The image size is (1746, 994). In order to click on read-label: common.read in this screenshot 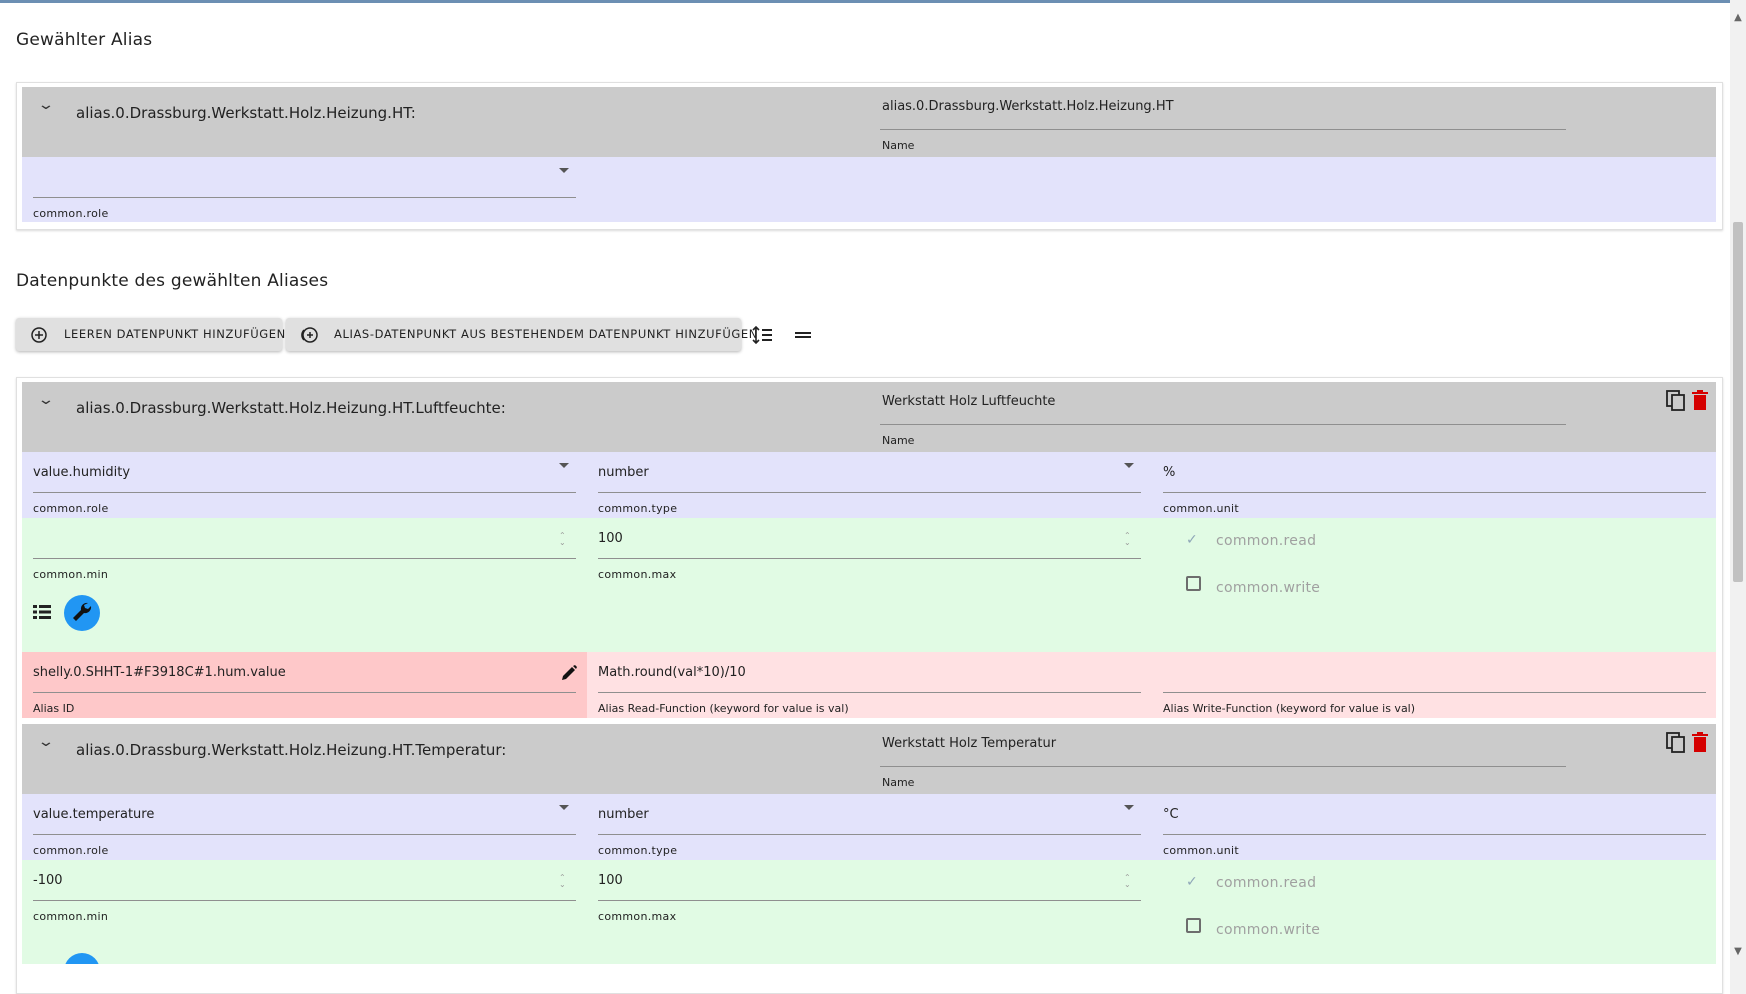, I will do `click(1266, 541)`.